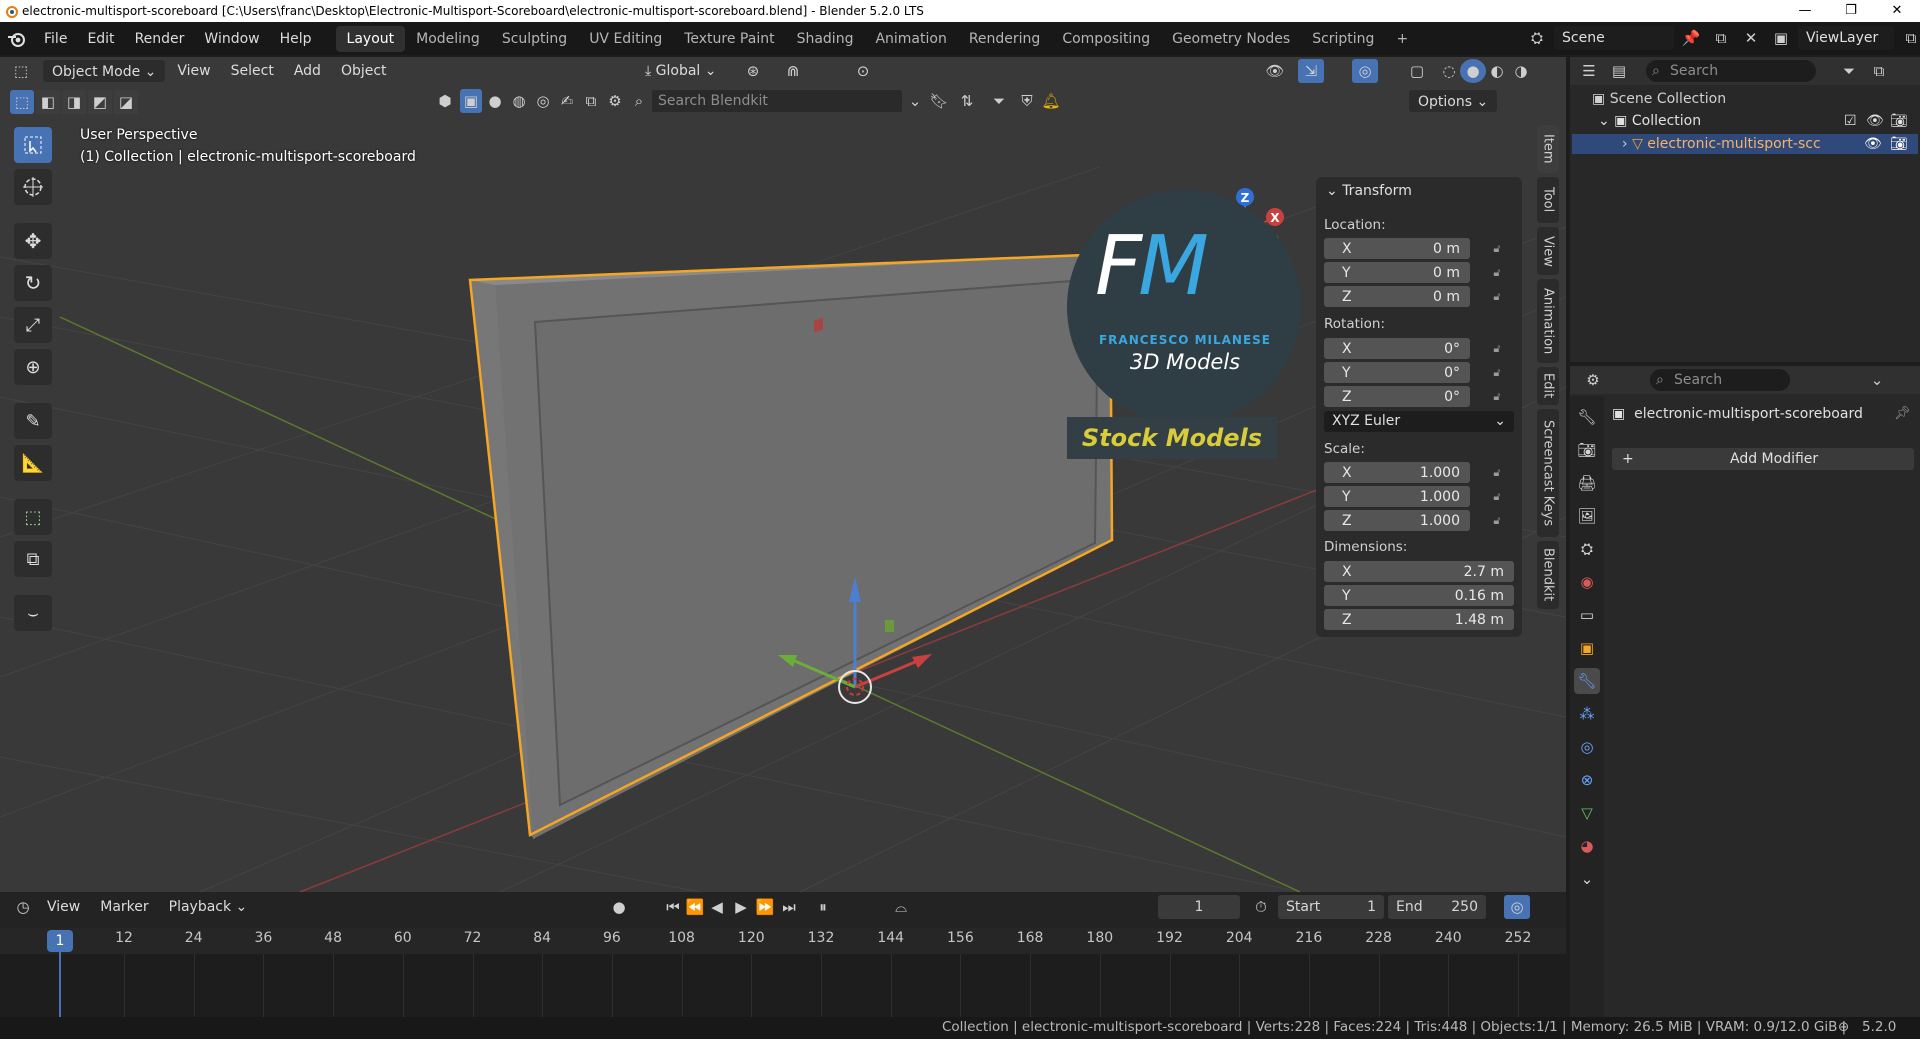 This screenshot has width=1920, height=1039. What do you see at coordinates (915, 101) in the screenshot?
I see `chevron-down-icon: ⌄` at bounding box center [915, 101].